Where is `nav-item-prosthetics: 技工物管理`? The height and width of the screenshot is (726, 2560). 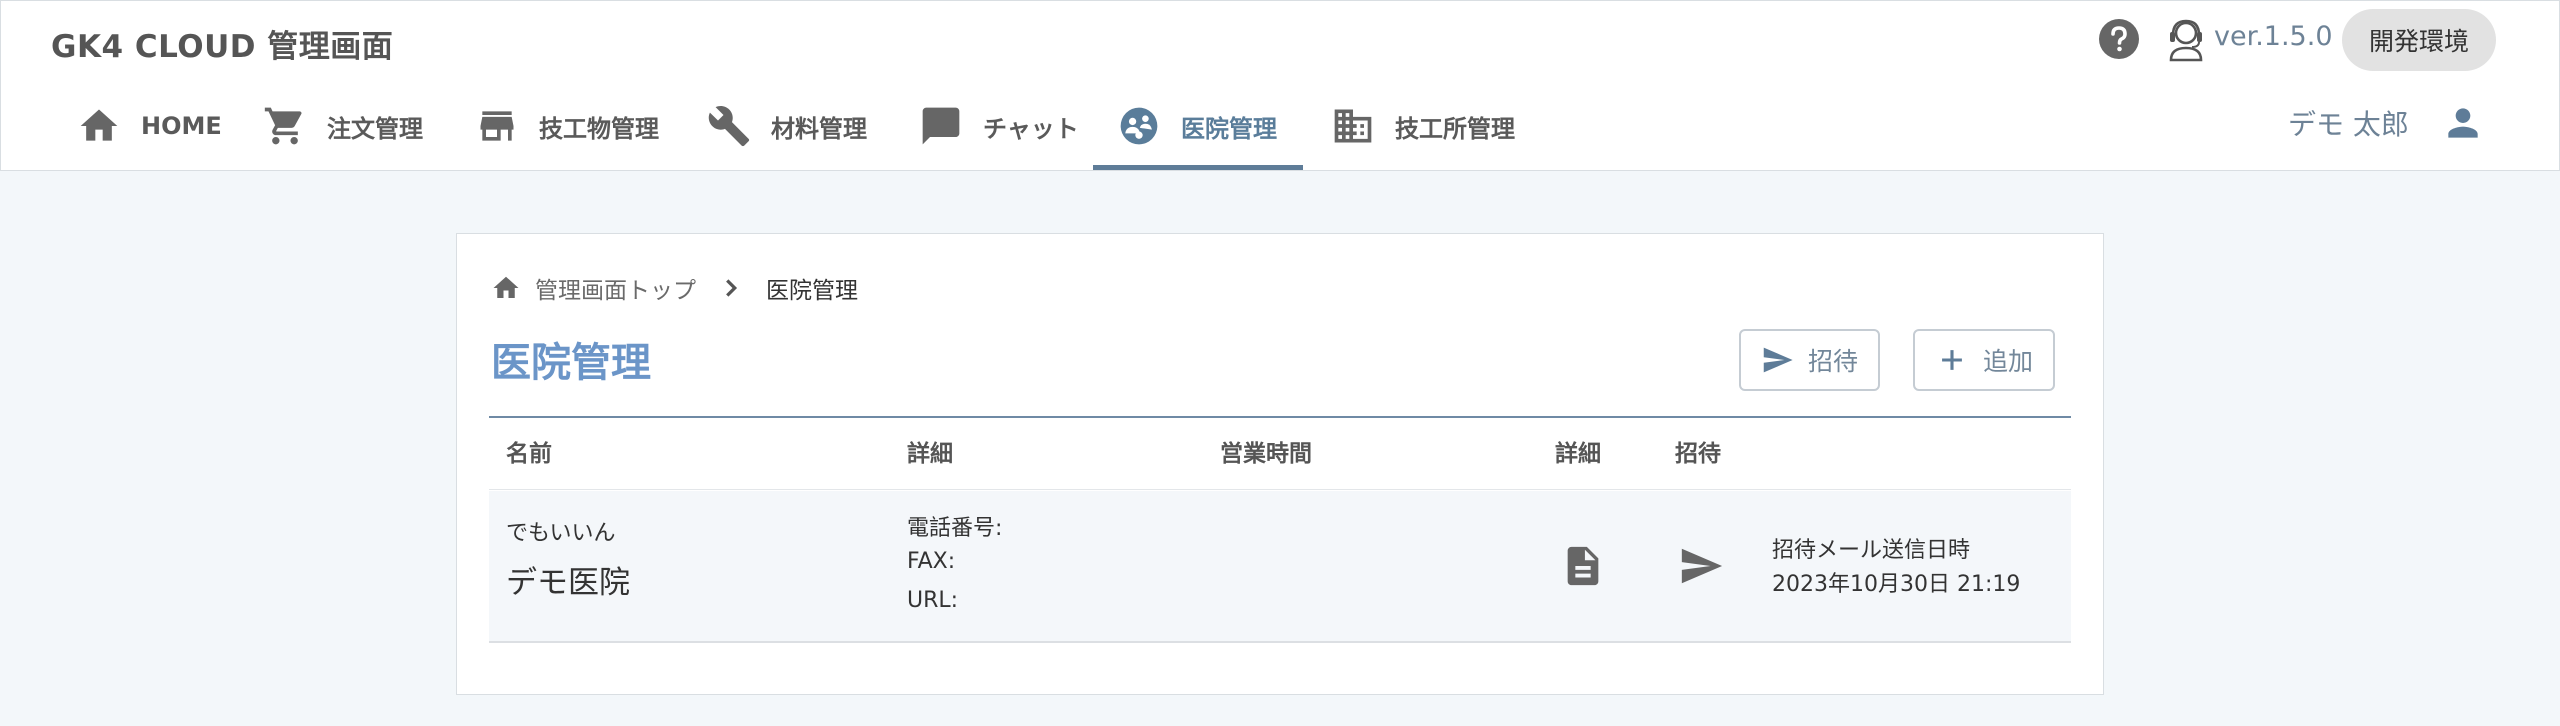 nav-item-prosthetics: 技工物管理 is located at coordinates (567, 126).